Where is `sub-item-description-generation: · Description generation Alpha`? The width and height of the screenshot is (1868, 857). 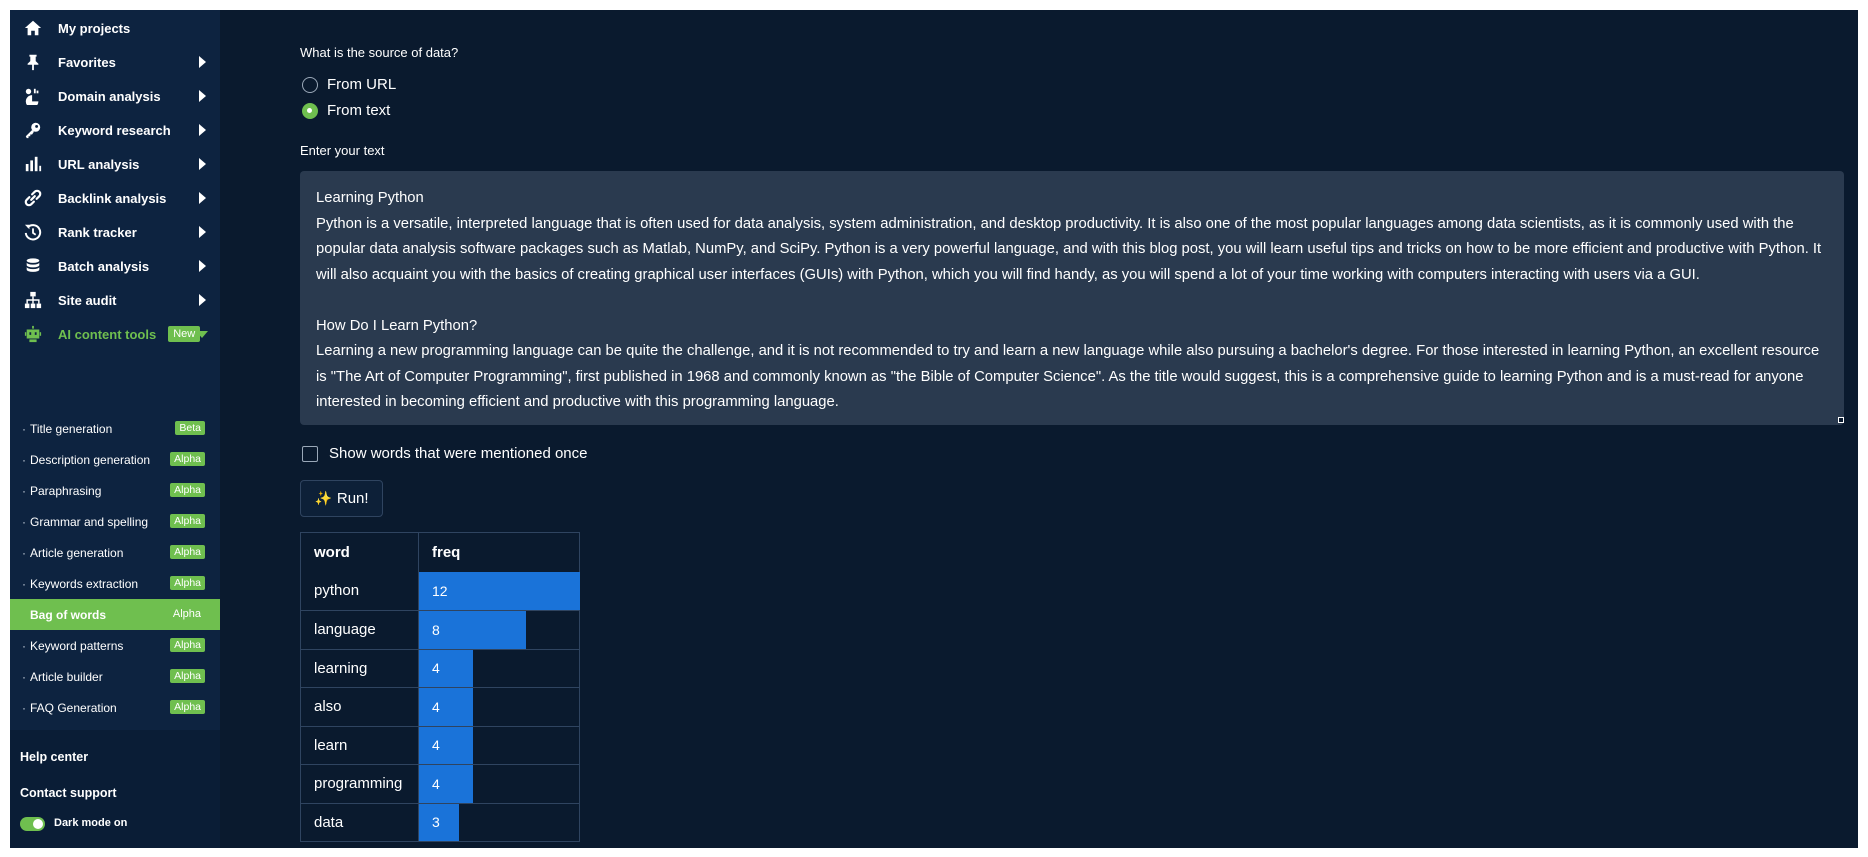 sub-item-description-generation: · Description generation Alpha is located at coordinates (115, 459).